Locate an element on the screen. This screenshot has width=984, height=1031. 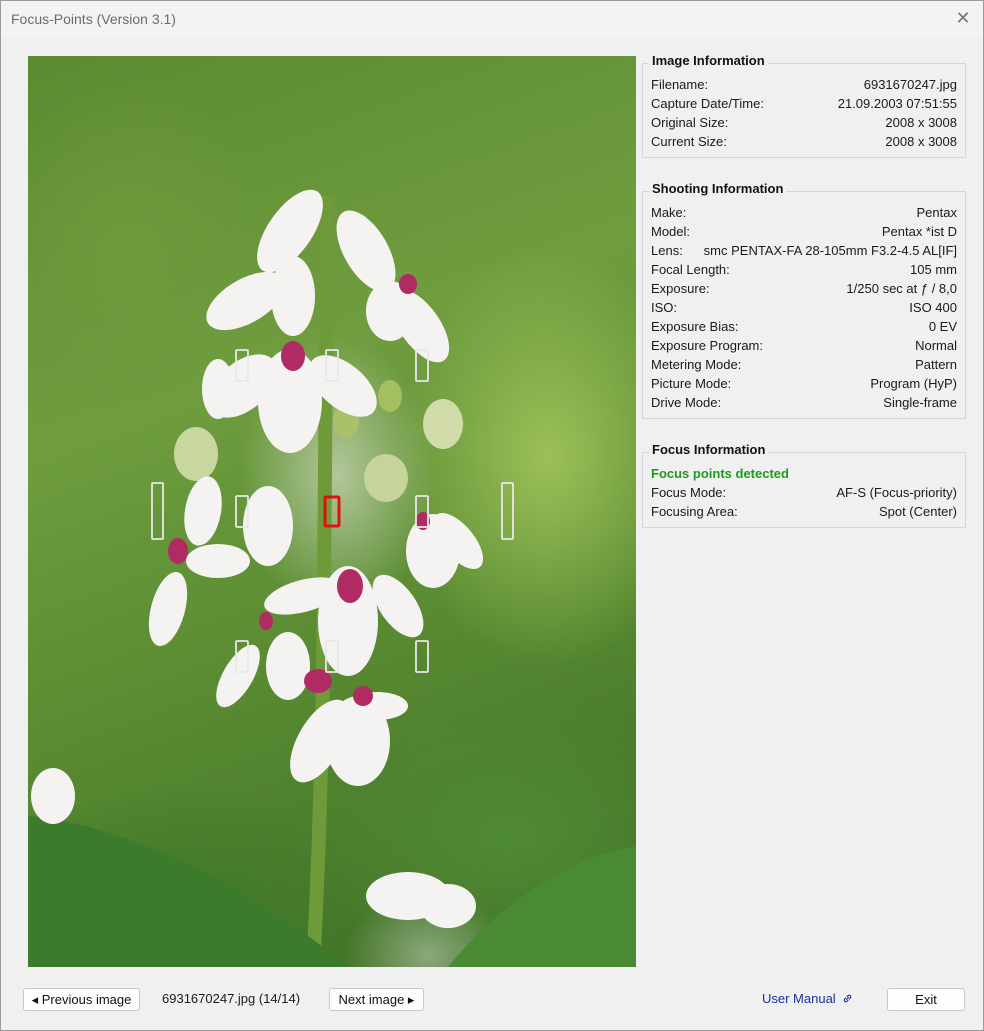
info-row-exposure-bias: Exposure Bias: 0 EV is located at coordinates (804, 326).